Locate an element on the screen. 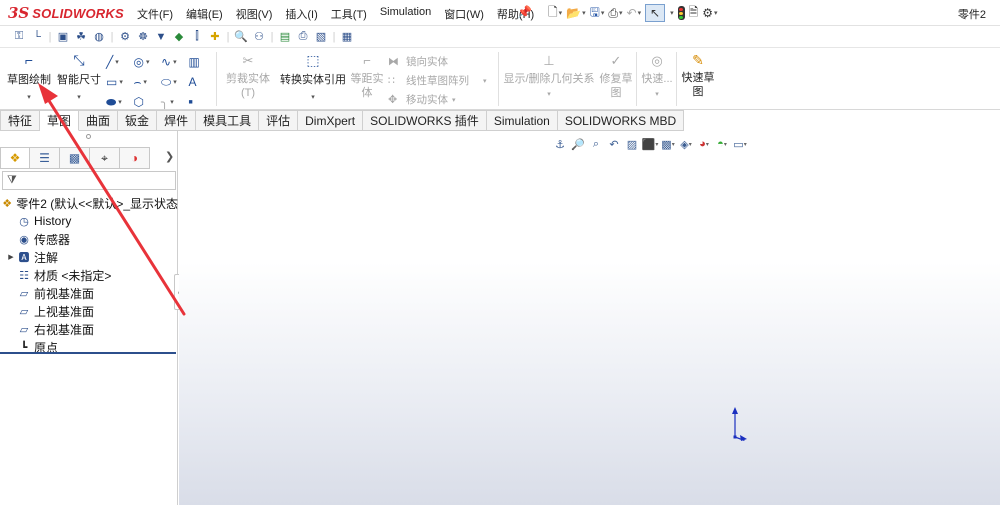 The image size is (1000, 505). mirror-entities-item: ⧓ 镜向实体 is located at coordinates (437, 61).